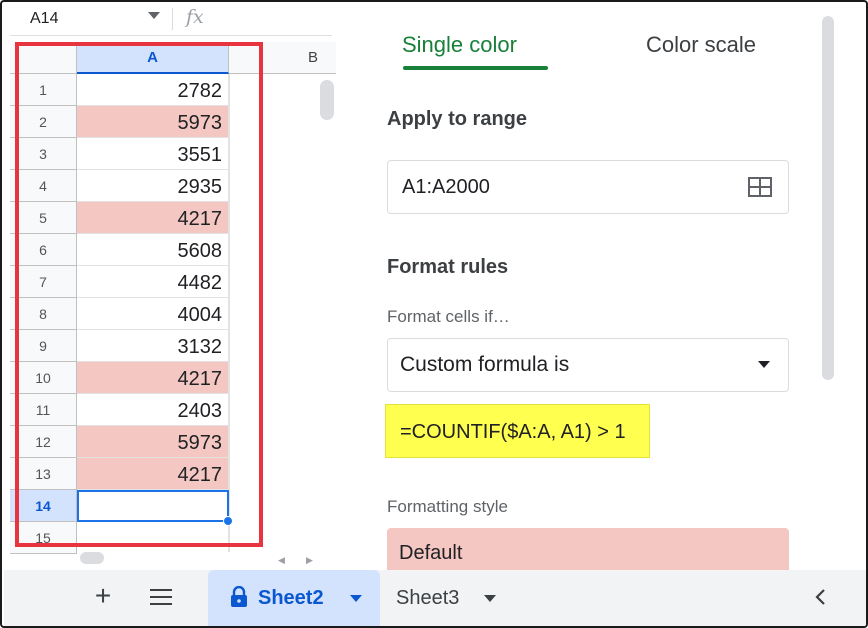  What do you see at coordinates (92, 558) in the screenshot?
I see `horizontal-scroll-thumb` at bounding box center [92, 558].